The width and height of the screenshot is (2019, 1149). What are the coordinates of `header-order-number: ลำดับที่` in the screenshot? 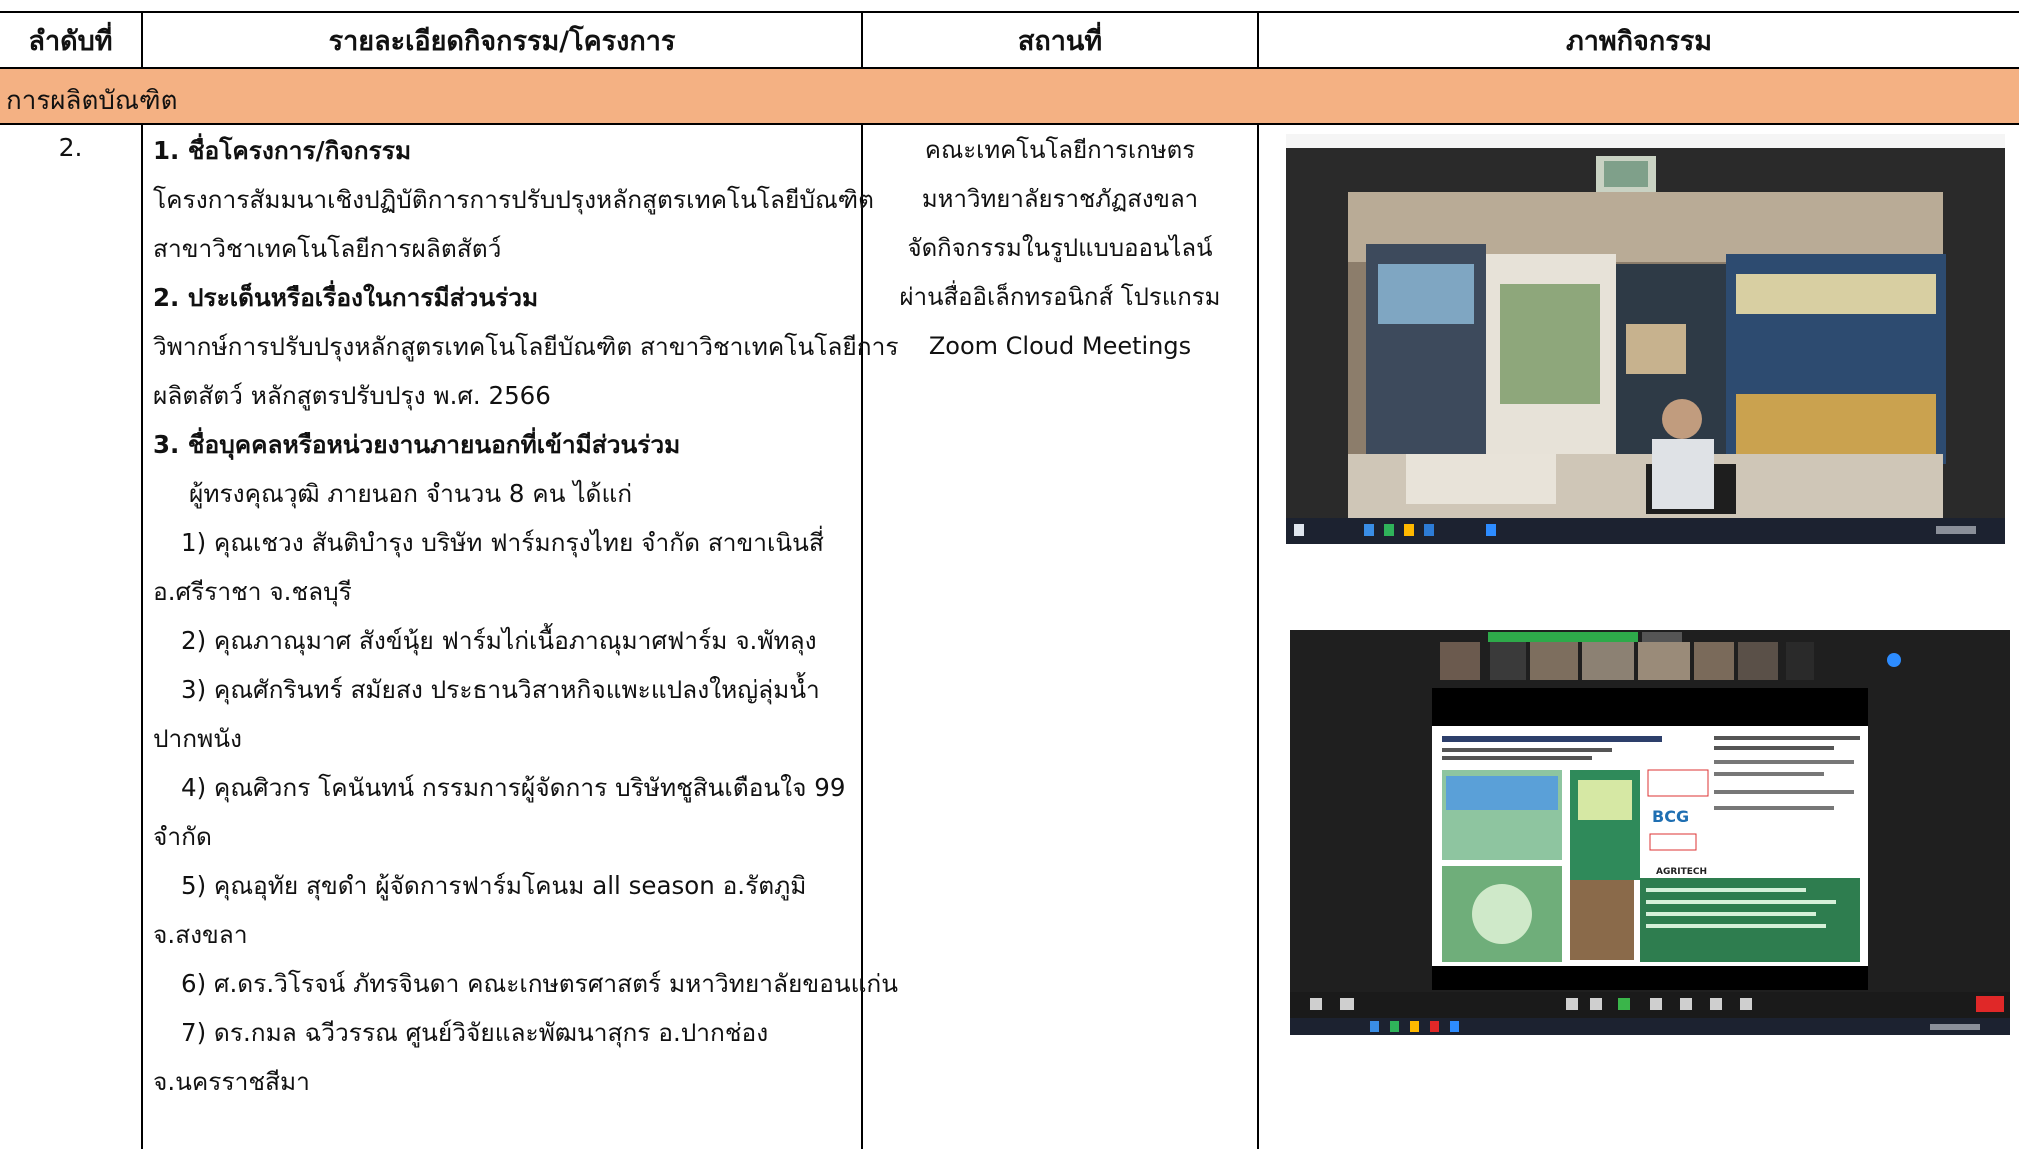 It's located at (70, 41).